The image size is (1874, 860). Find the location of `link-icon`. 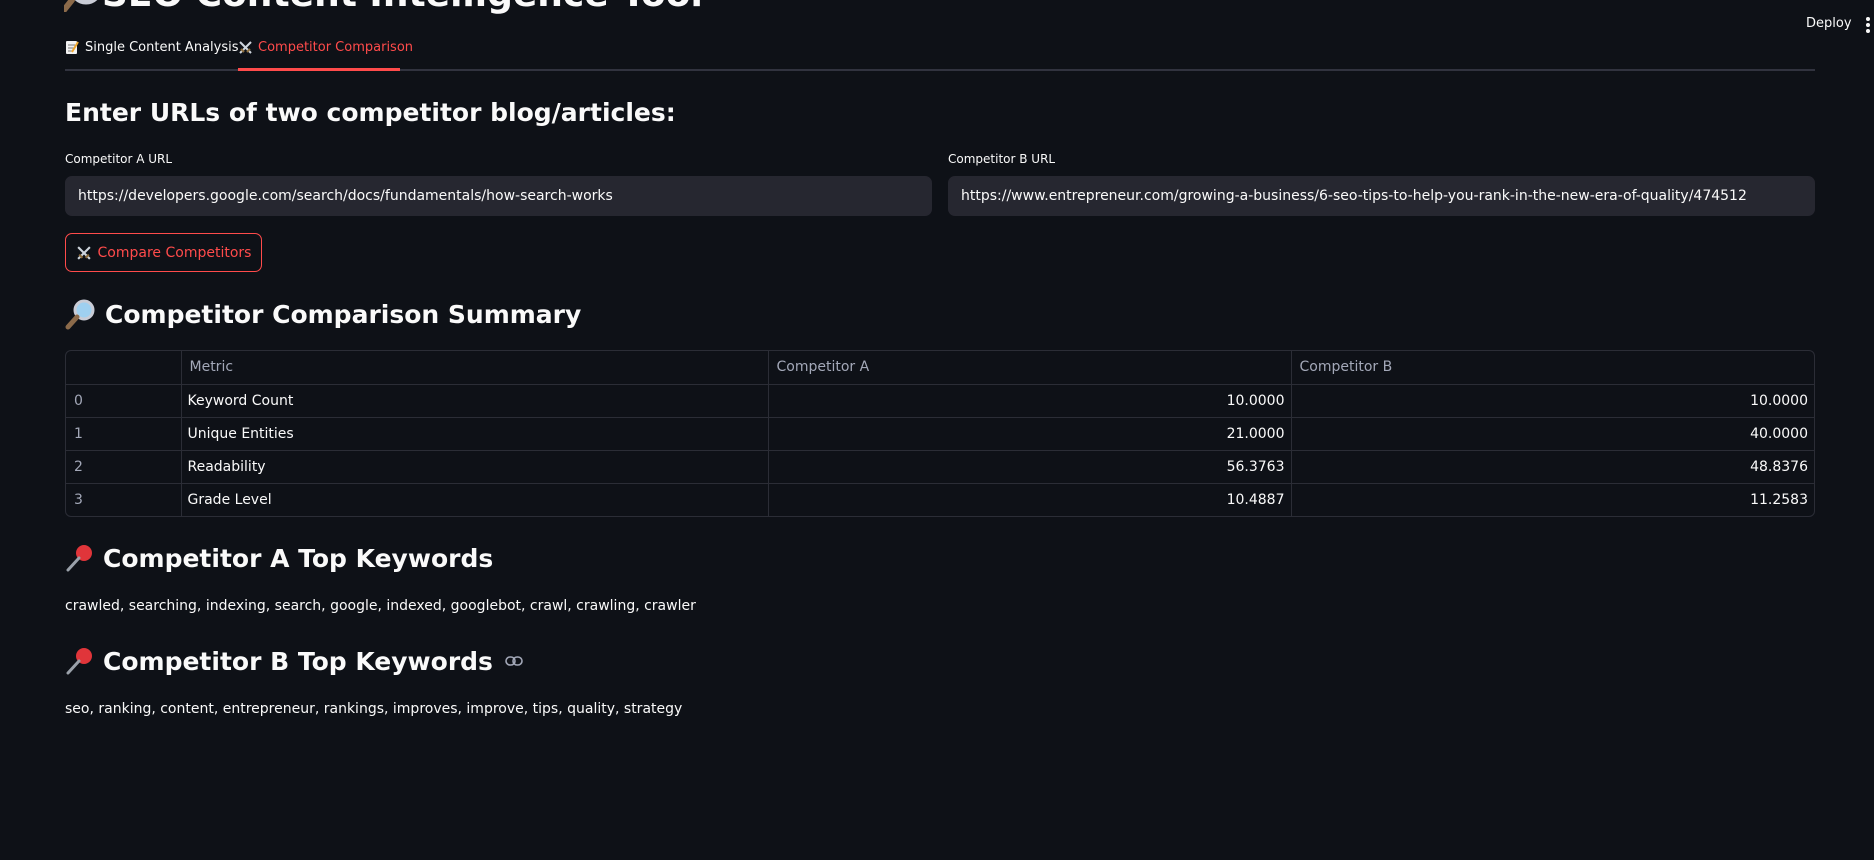

link-icon is located at coordinates (514, 661).